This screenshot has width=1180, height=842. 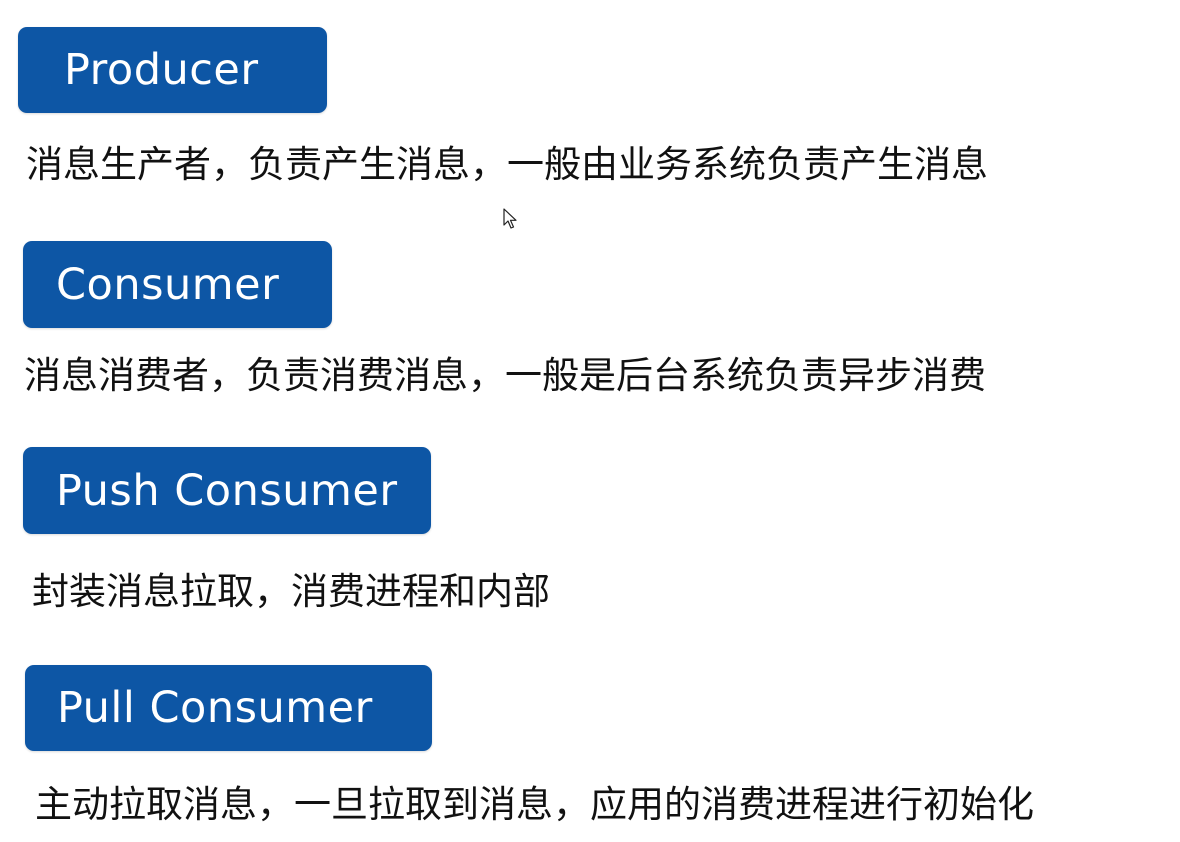 I want to click on pull-consumer-tag: Pull Consumer, so click(x=228, y=708).